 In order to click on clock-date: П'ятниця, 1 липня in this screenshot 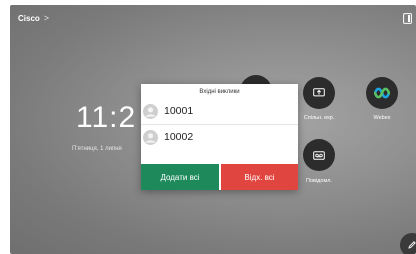, I will do `click(97, 149)`.